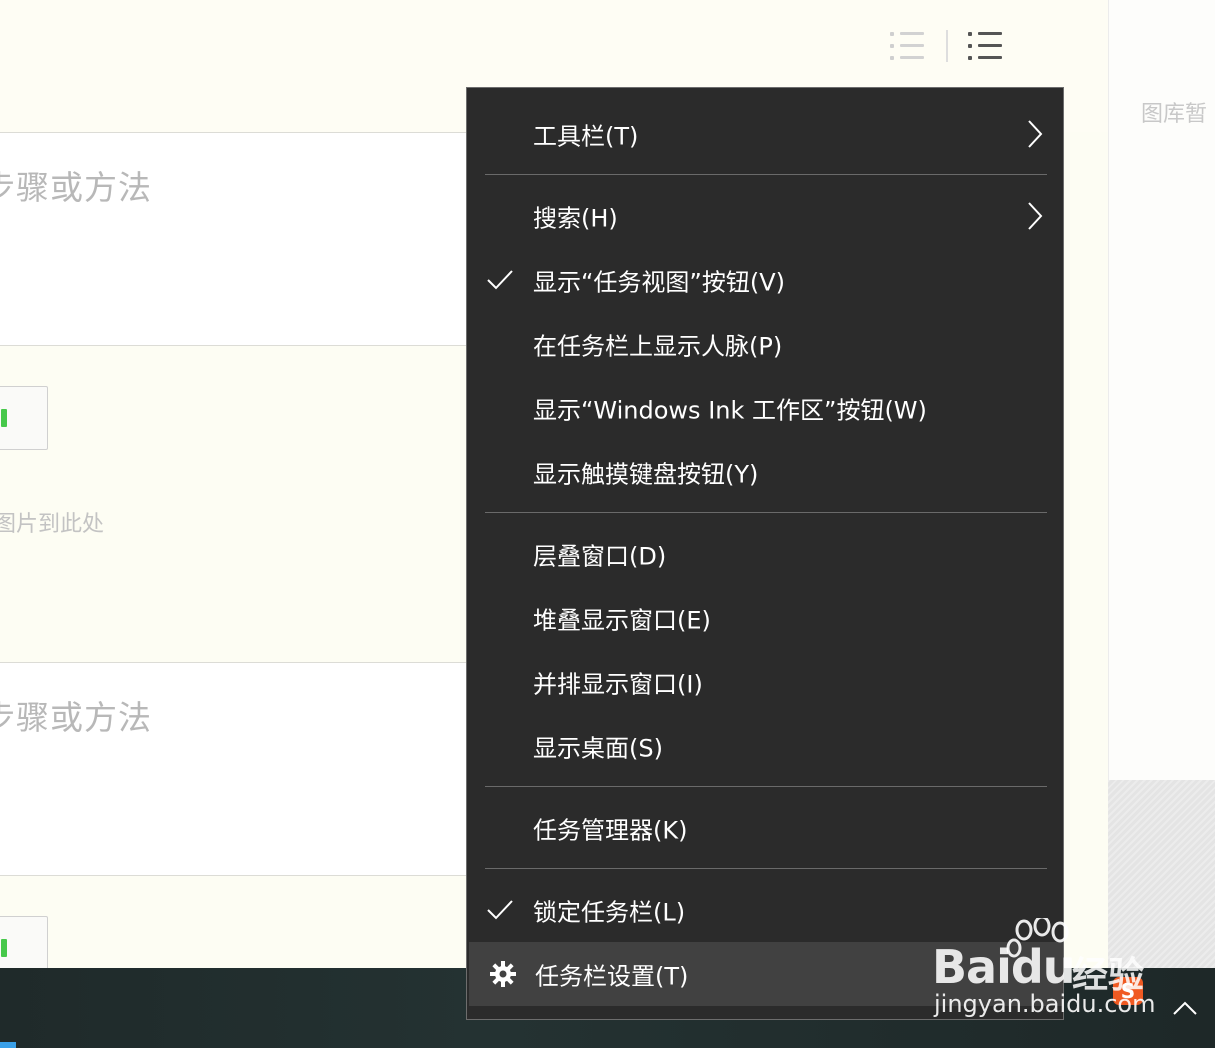  I want to click on menu-item-label: 锁定任务栏(L), so click(609, 912).